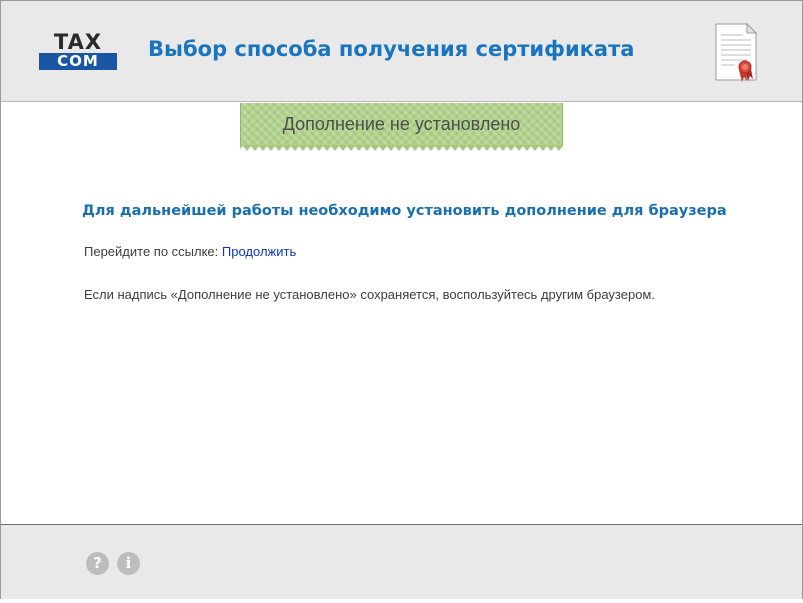 The height and width of the screenshot is (603, 803). I want to click on instruction-prefix: Перейдите по ссылке:, so click(151, 251).